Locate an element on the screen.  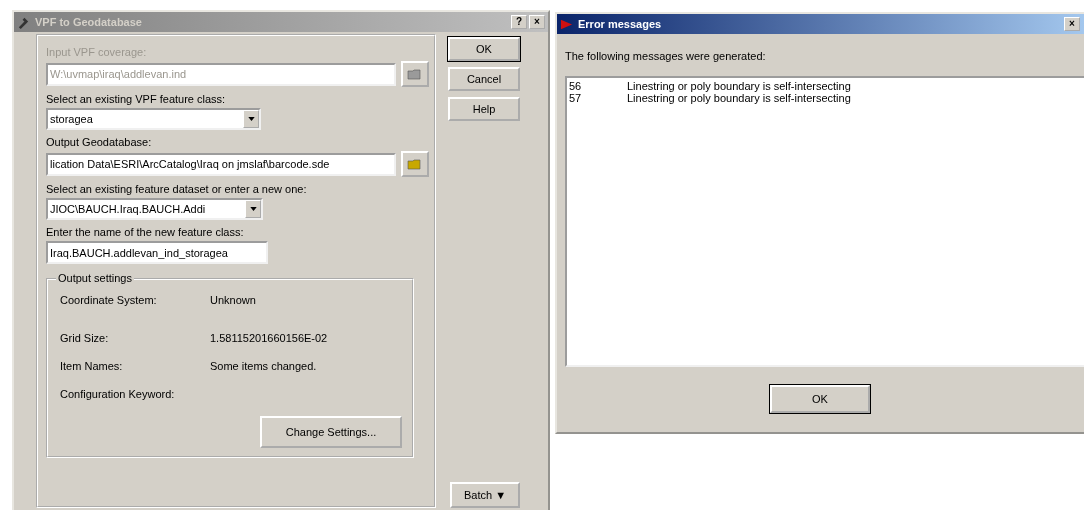
geodatabase-field: lication Data\ESRI\ArcCatalog\Iraq on jmslaf\barcode.sde is located at coordinates (221, 164).